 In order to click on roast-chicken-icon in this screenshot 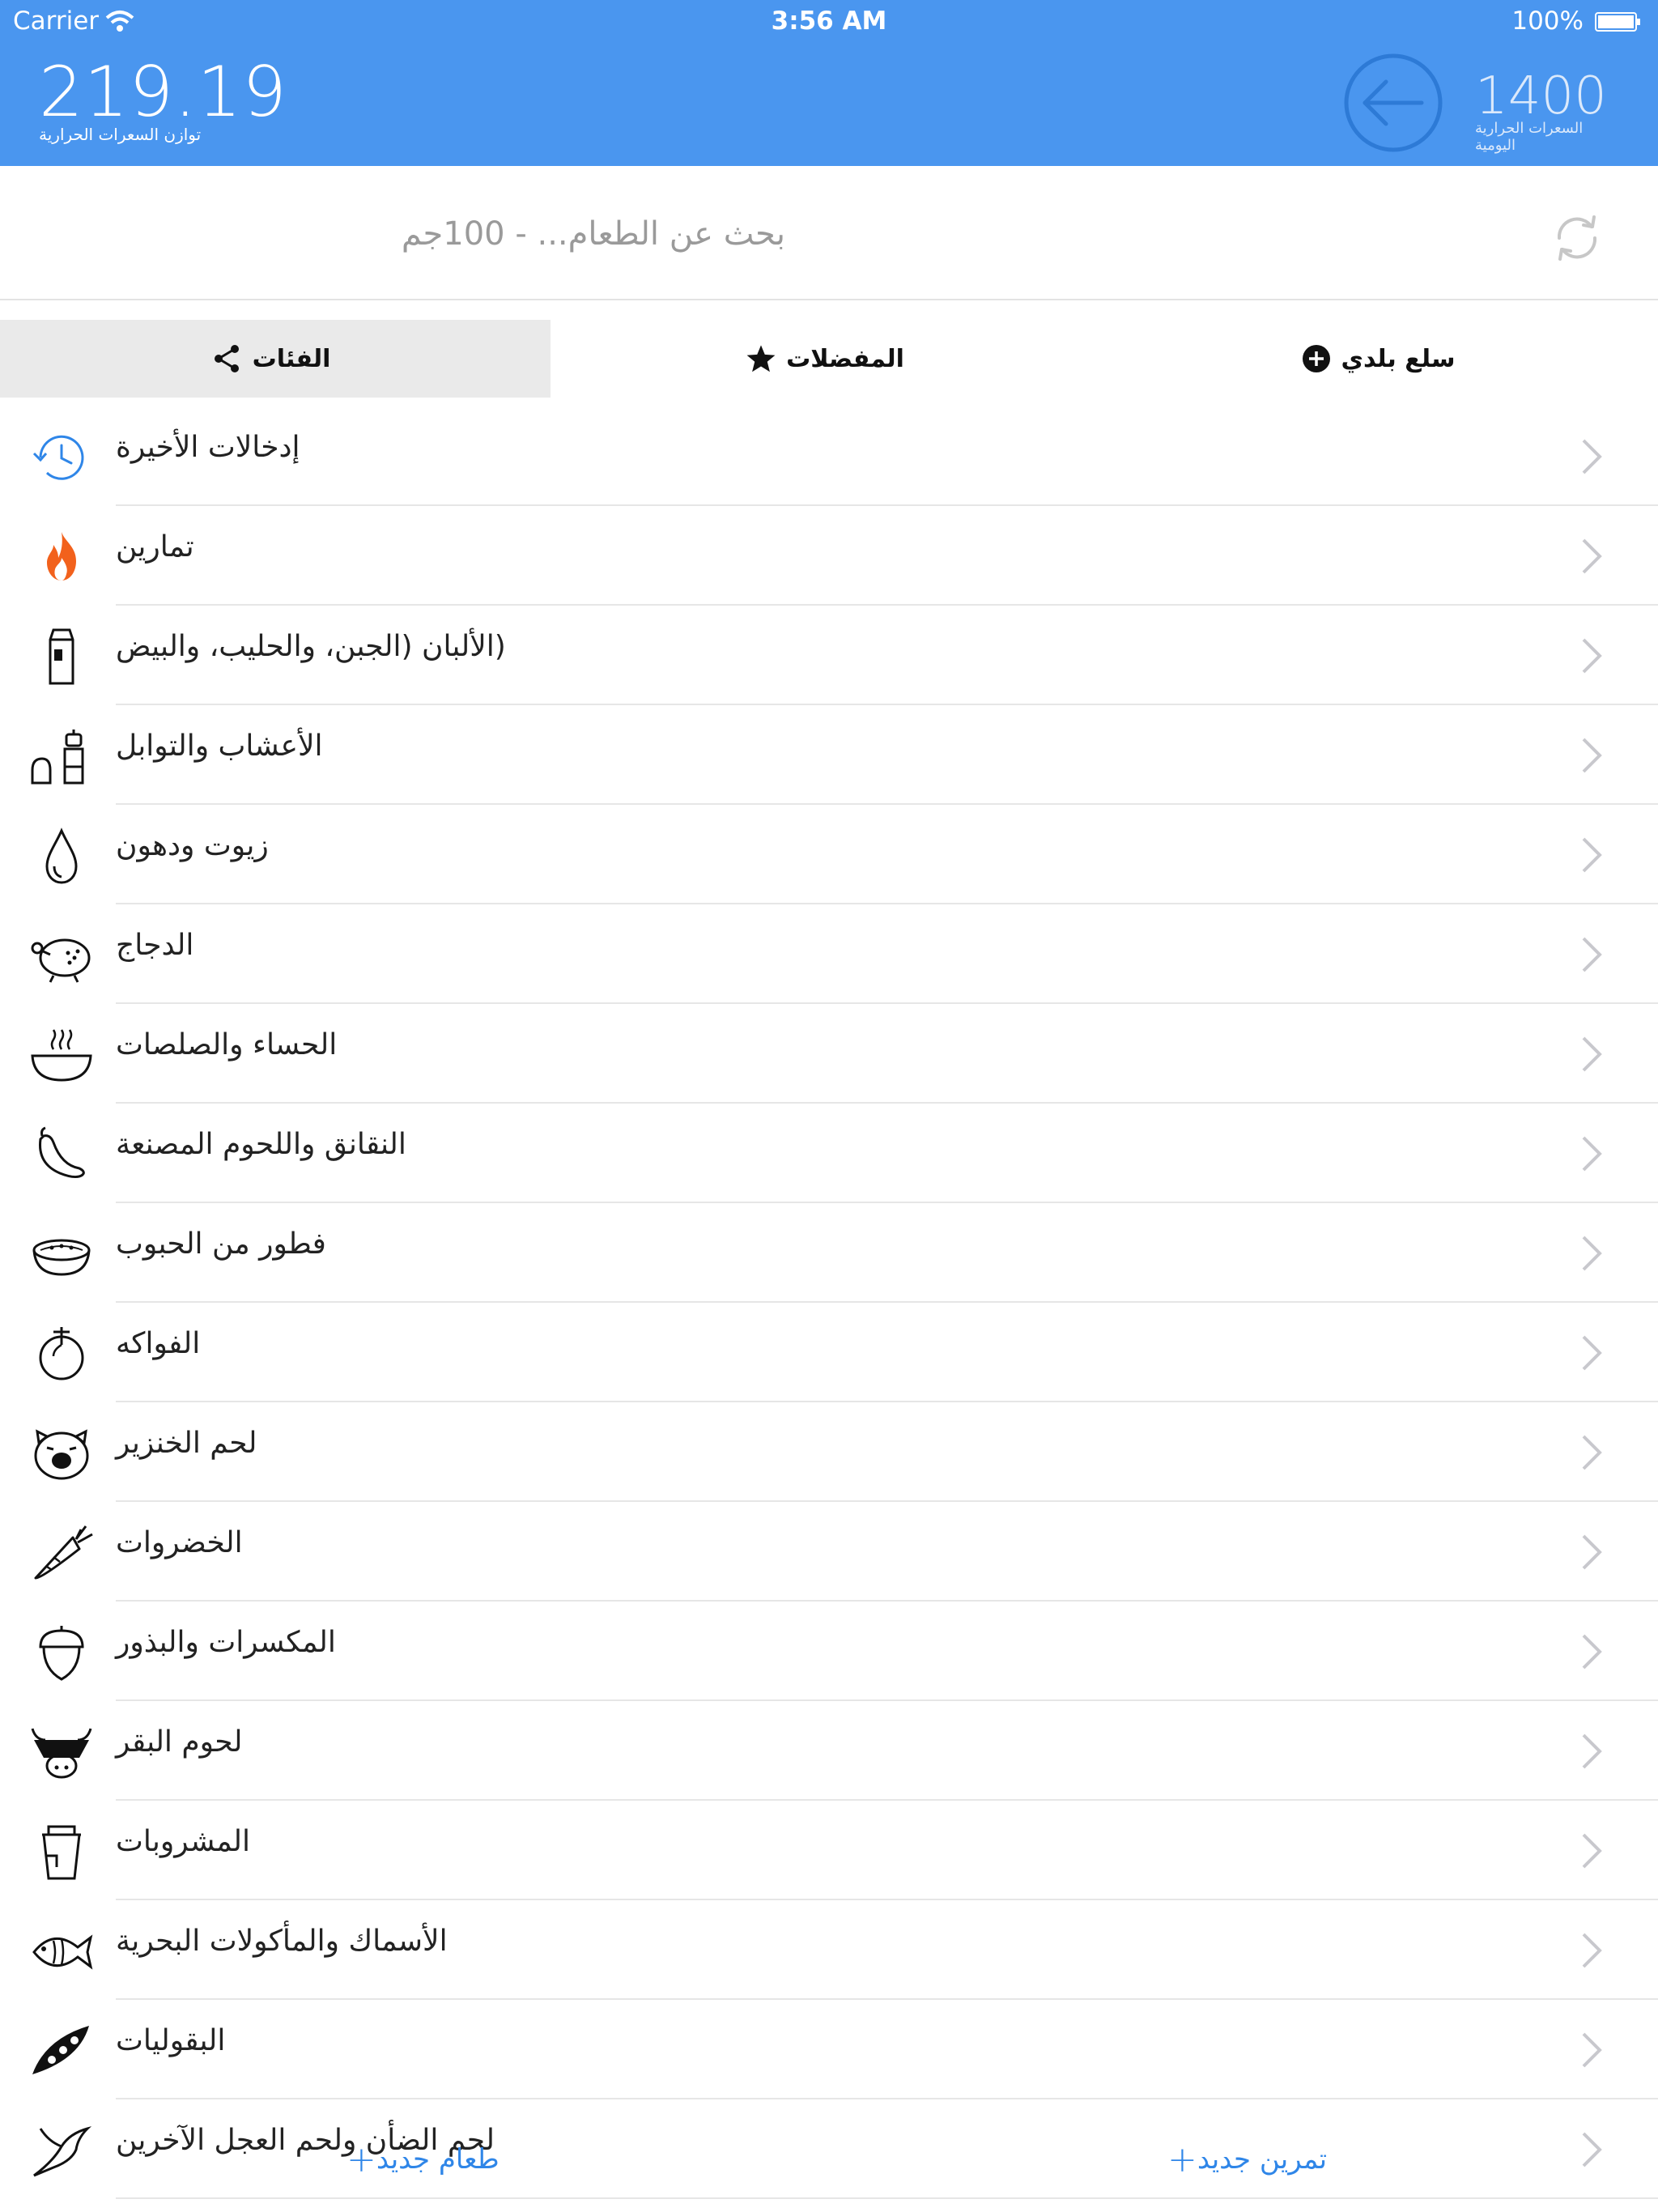, I will do `click(61, 961)`.